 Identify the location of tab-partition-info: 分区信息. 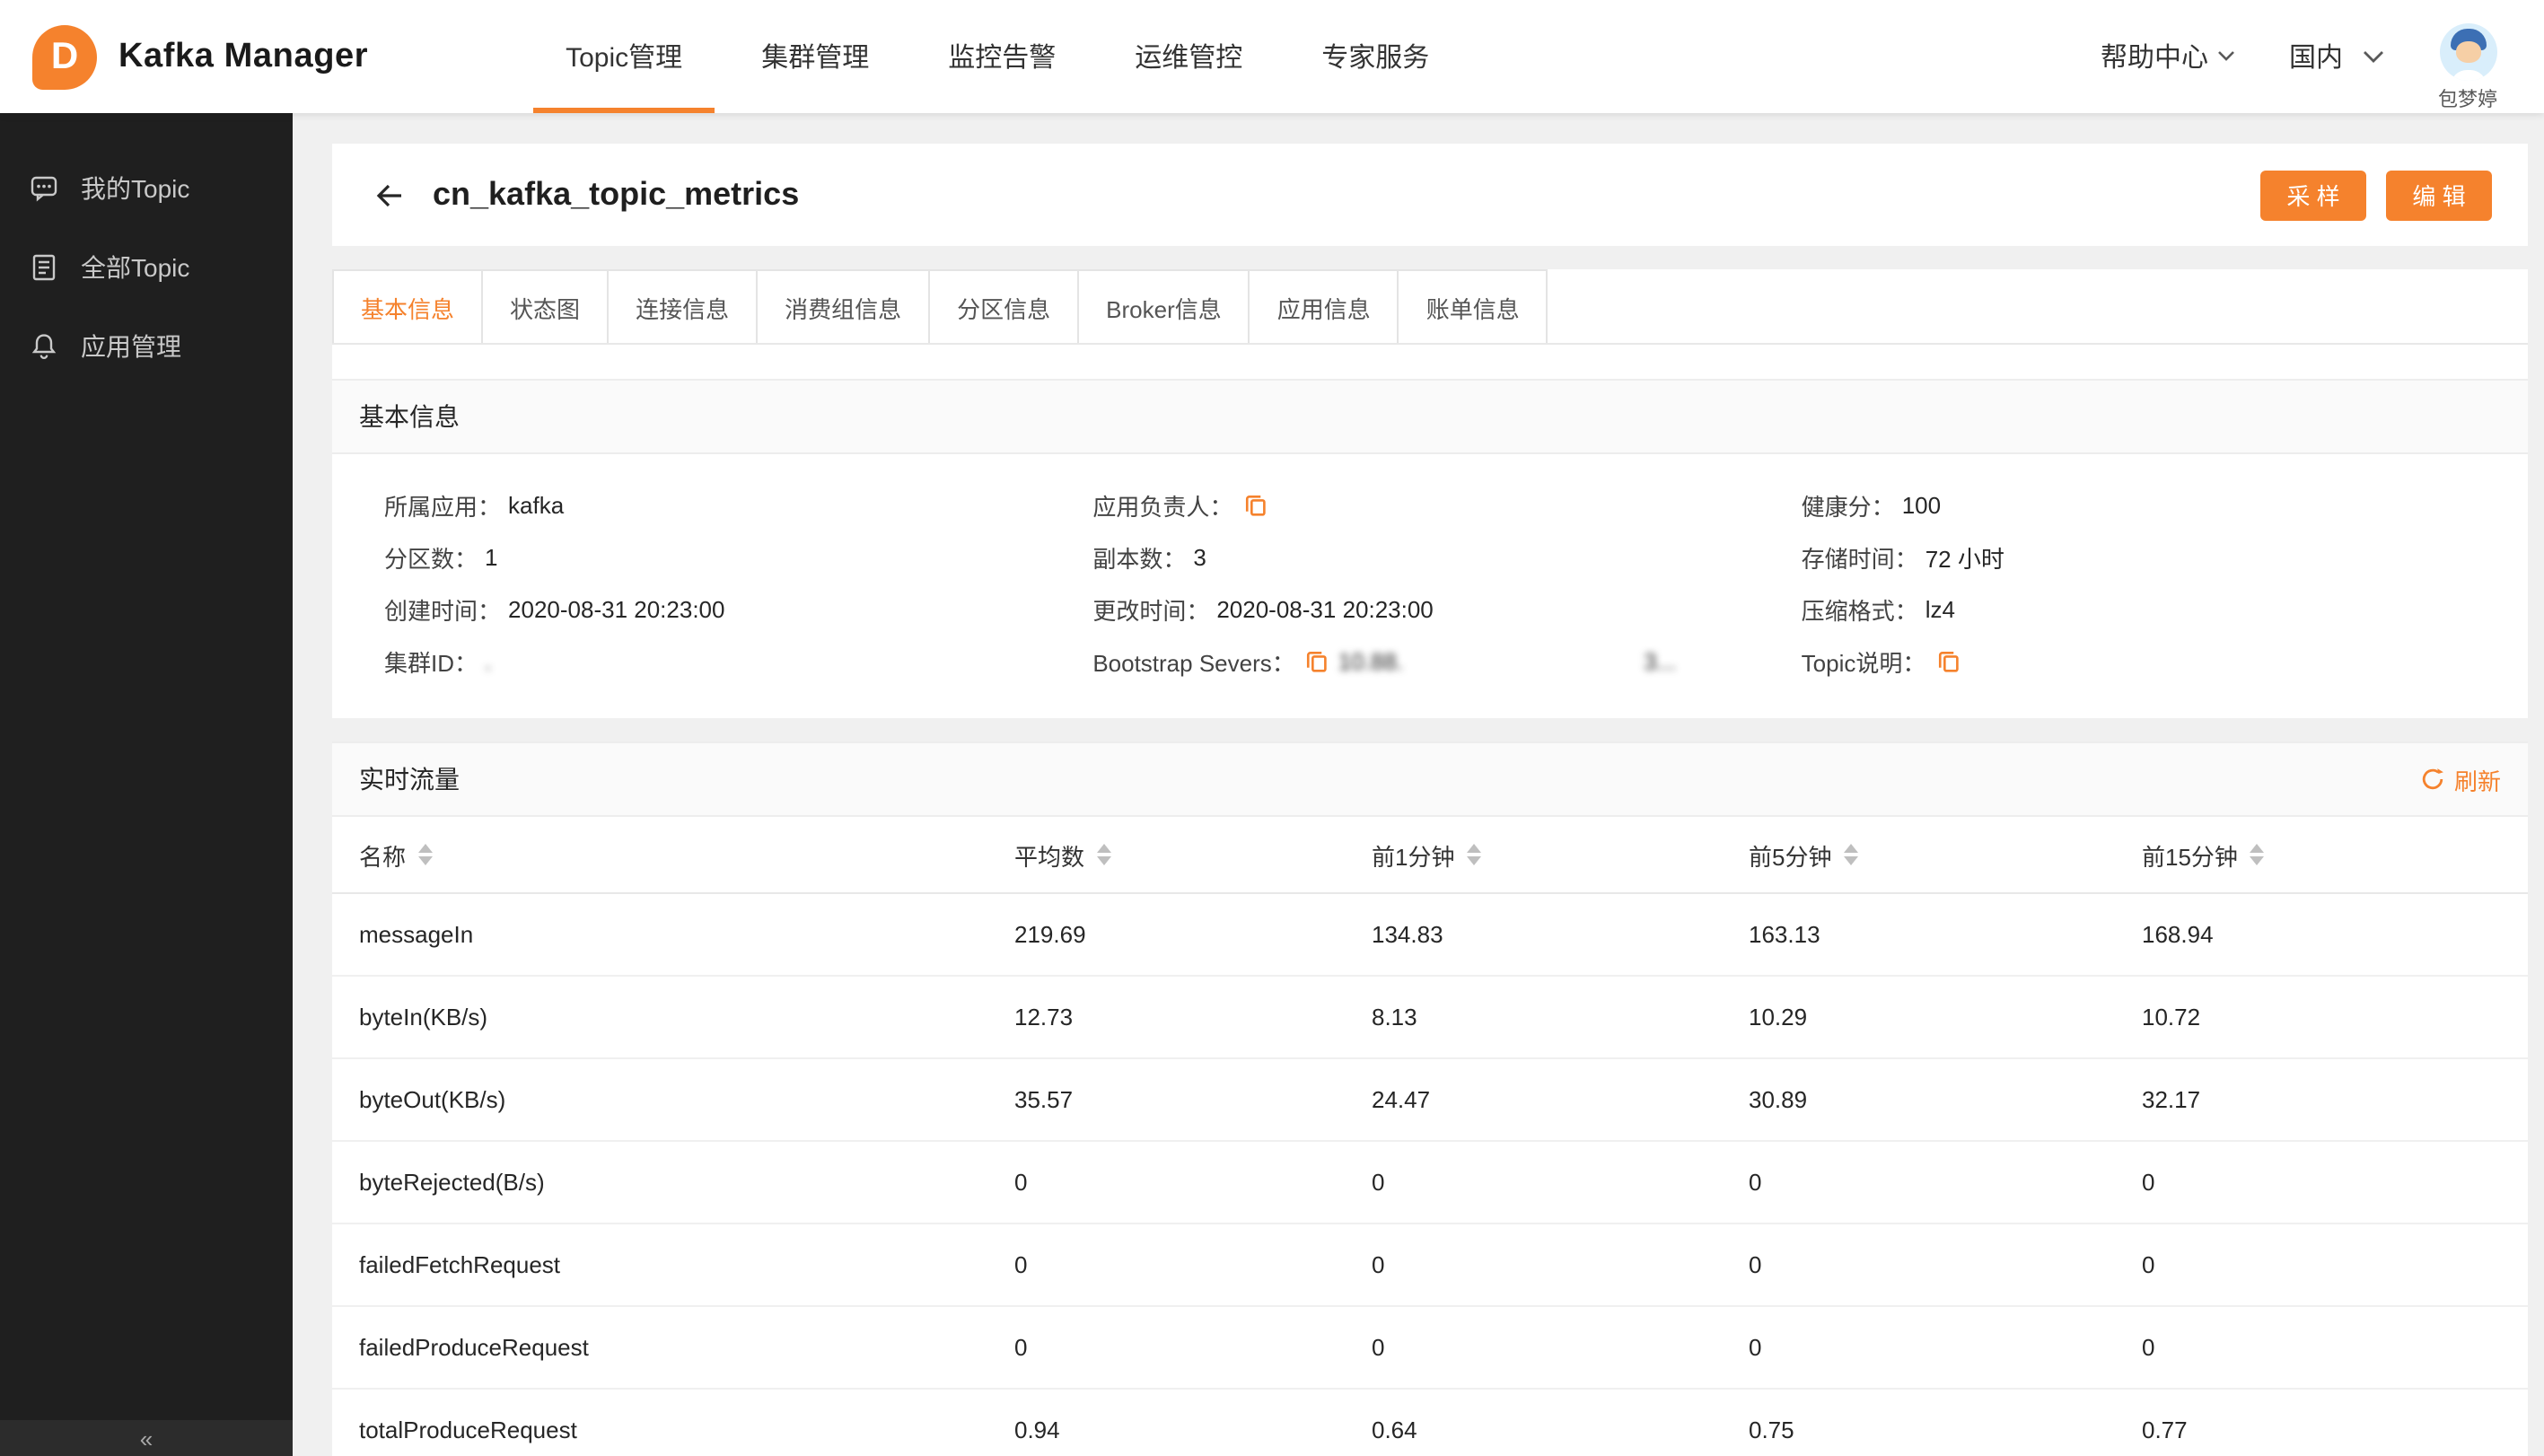
(1004, 306).